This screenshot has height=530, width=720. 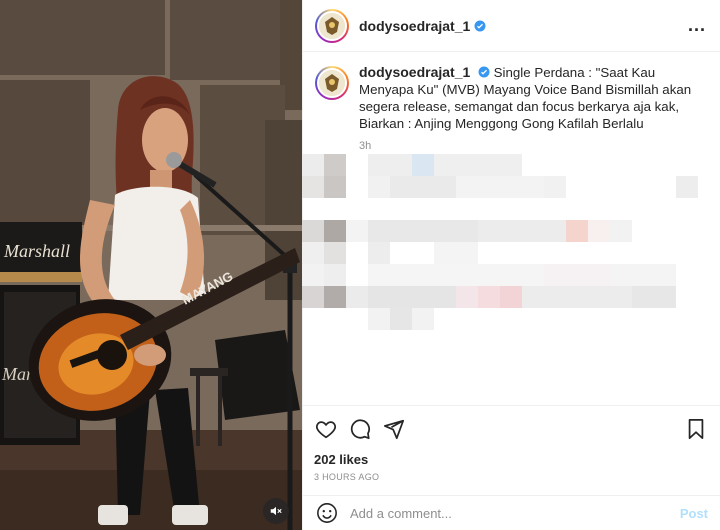 I want to click on comment-button, so click(x=360, y=429).